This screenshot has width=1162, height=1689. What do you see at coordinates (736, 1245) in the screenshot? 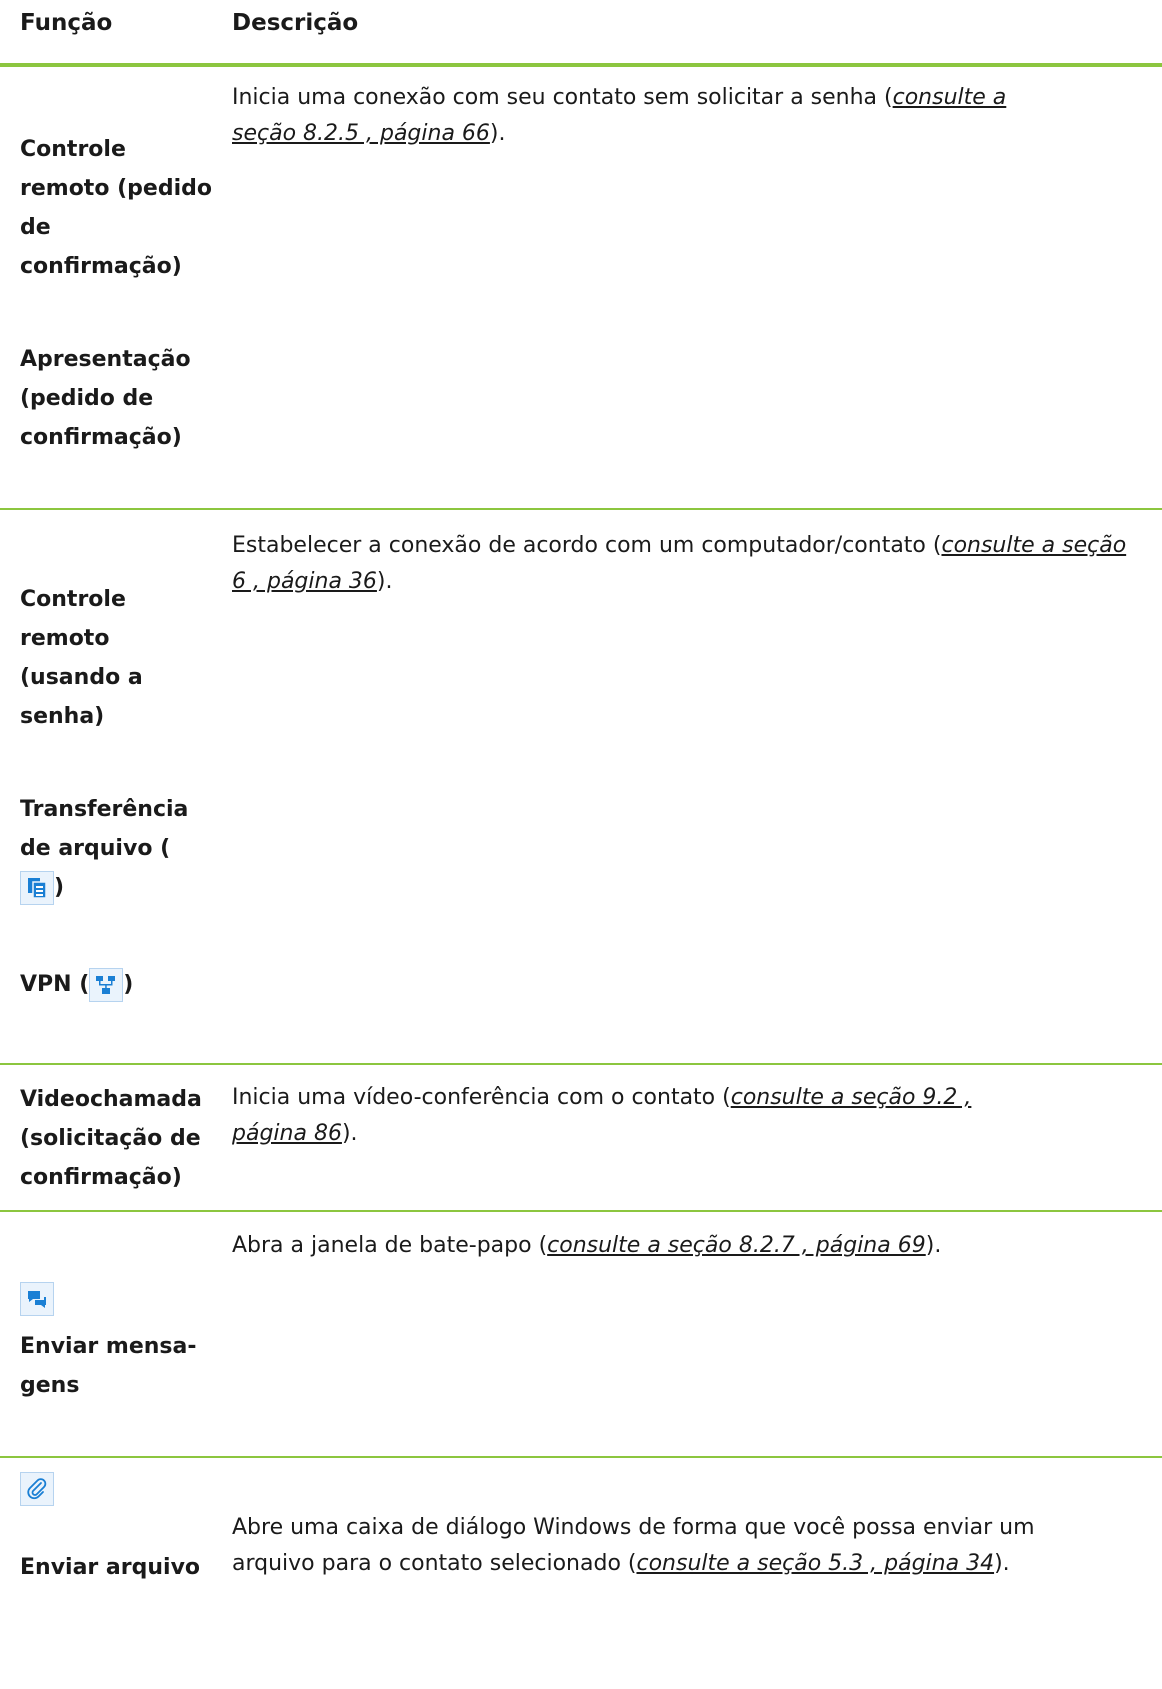
I see `reference-link: consulte a seção 8.2.7 , página 69` at bounding box center [736, 1245].